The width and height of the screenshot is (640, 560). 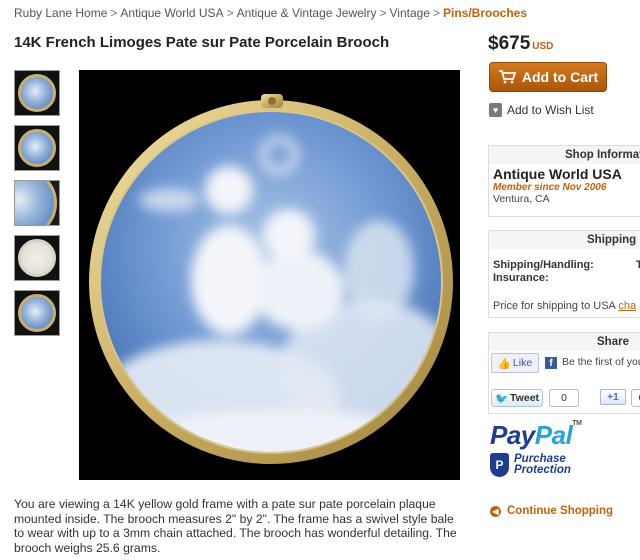 I want to click on facebook-icon: f, so click(x=551, y=363).